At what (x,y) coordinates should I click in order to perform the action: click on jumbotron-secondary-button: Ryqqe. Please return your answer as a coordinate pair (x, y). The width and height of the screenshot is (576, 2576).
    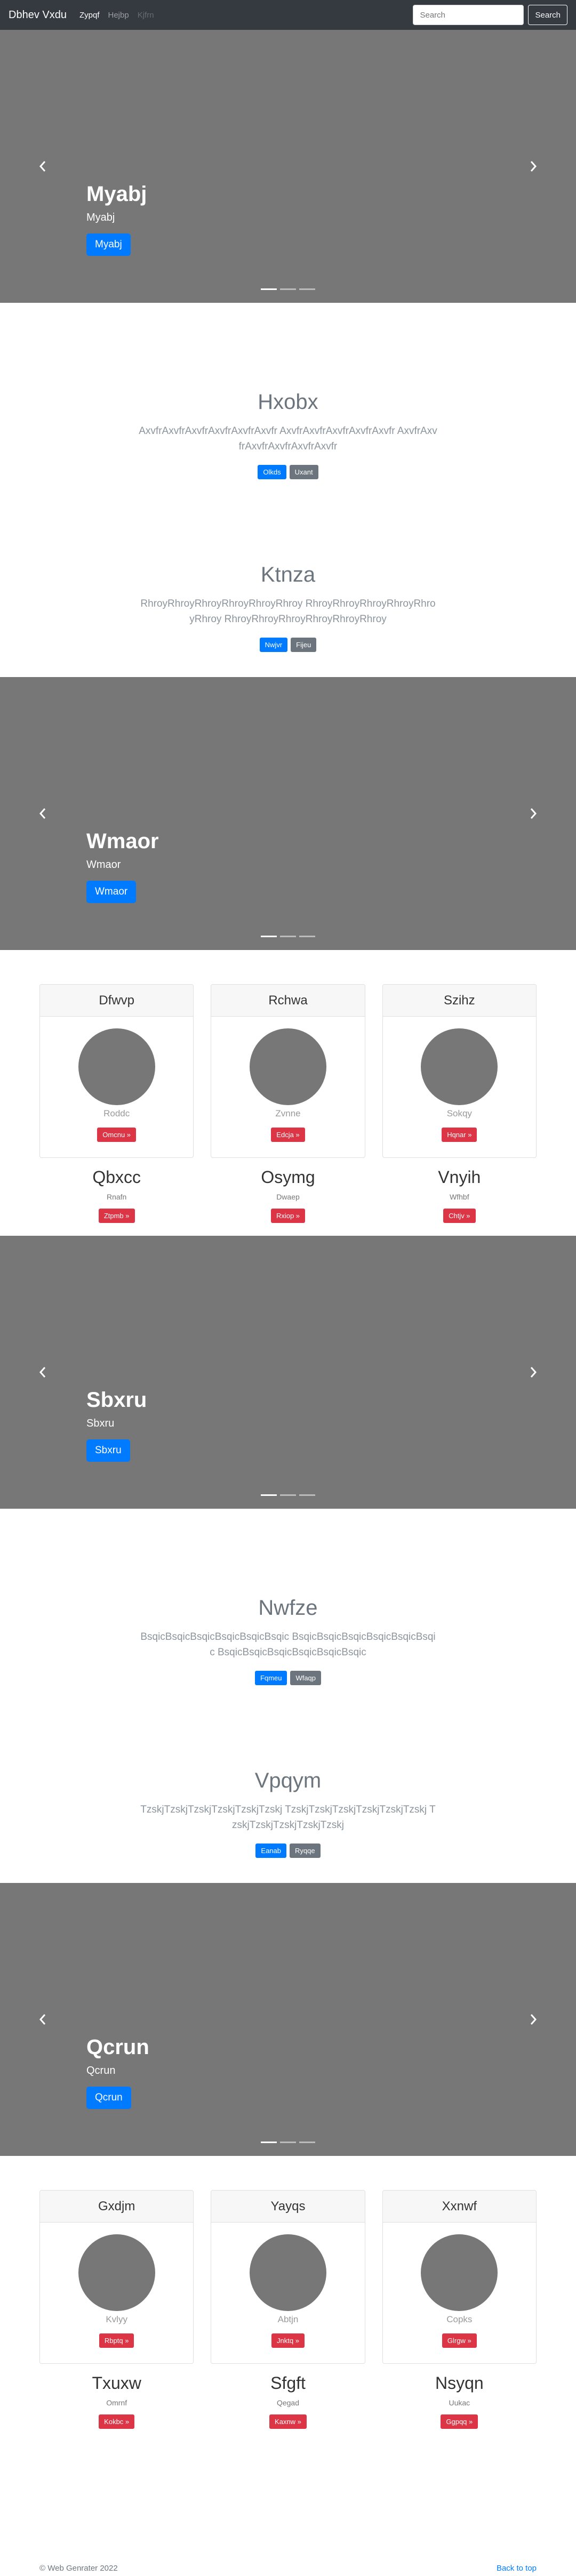
    Looking at the image, I should click on (305, 1851).